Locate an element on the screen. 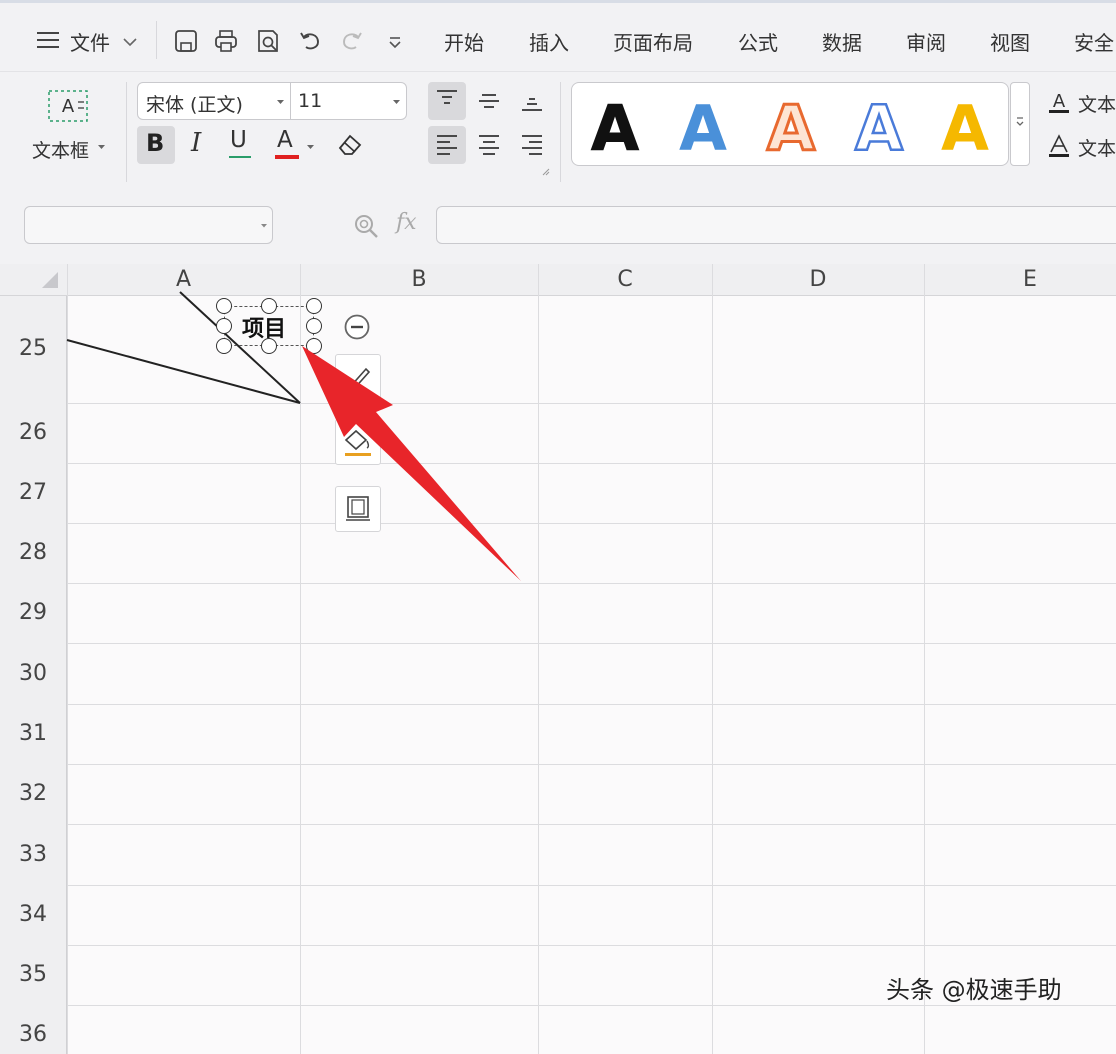 The image size is (1116, 1054). resize-handle-top-left is located at coordinates (224, 306).